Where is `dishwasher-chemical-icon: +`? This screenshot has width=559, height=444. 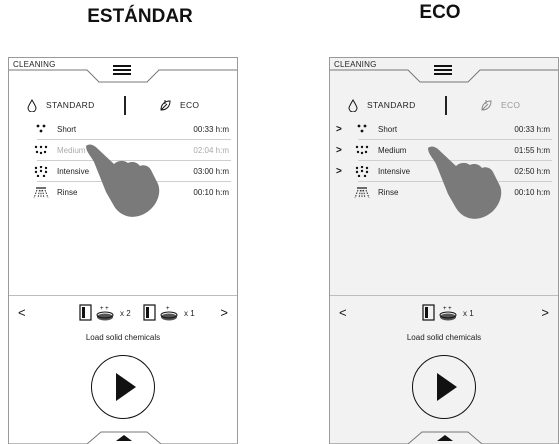 dishwasher-chemical-icon: + is located at coordinates (160, 312).